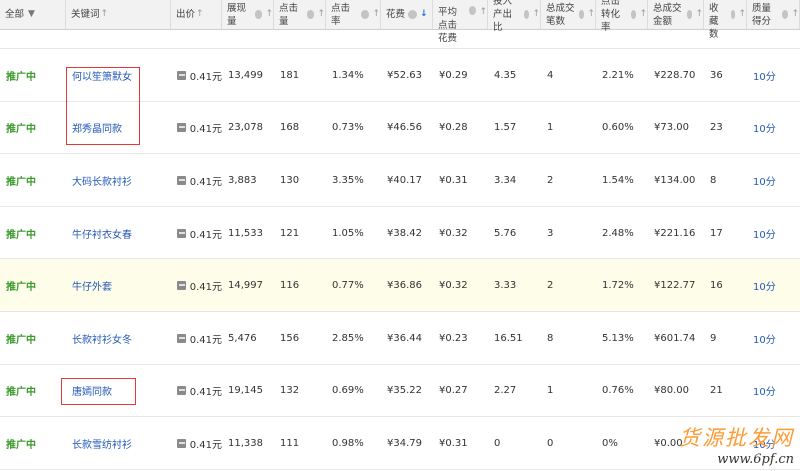 This screenshot has height=471, width=800. I want to click on column-header-quality: 质量得分 ↑, so click(773, 15).